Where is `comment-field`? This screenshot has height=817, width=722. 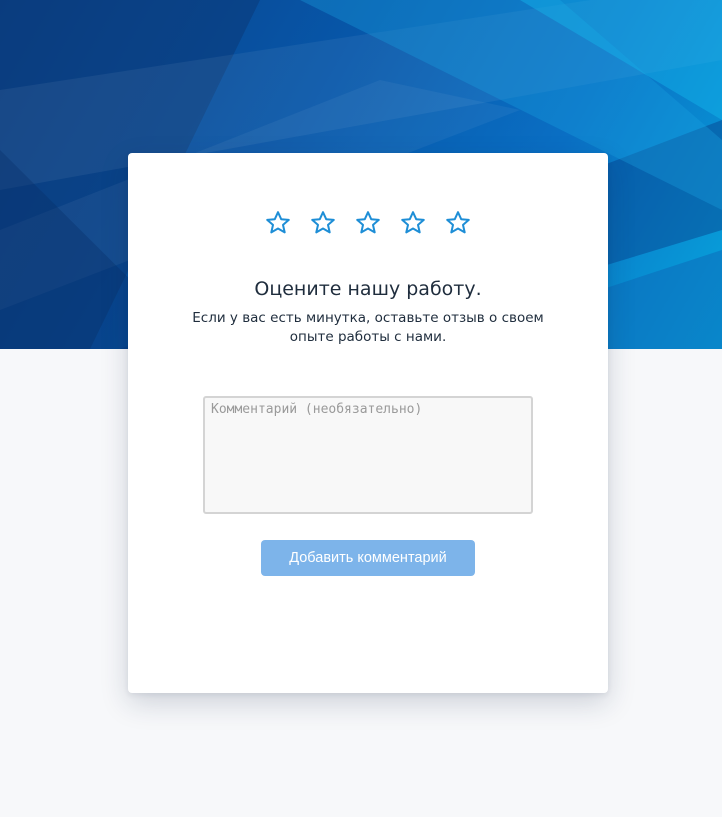 comment-field is located at coordinates (368, 455).